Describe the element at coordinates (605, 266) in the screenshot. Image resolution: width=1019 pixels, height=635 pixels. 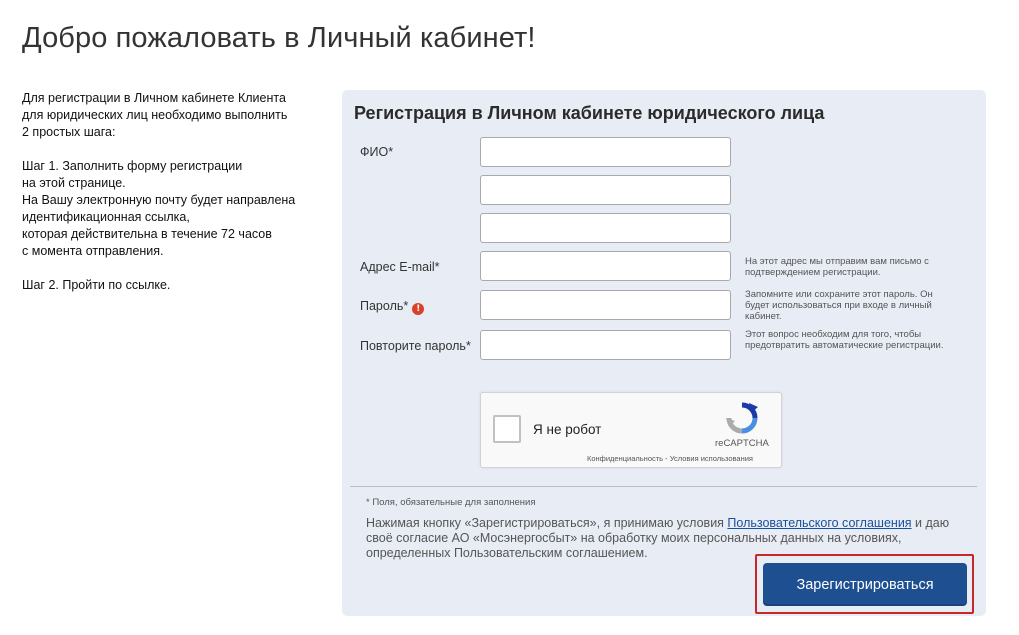
I see `email-field` at that location.